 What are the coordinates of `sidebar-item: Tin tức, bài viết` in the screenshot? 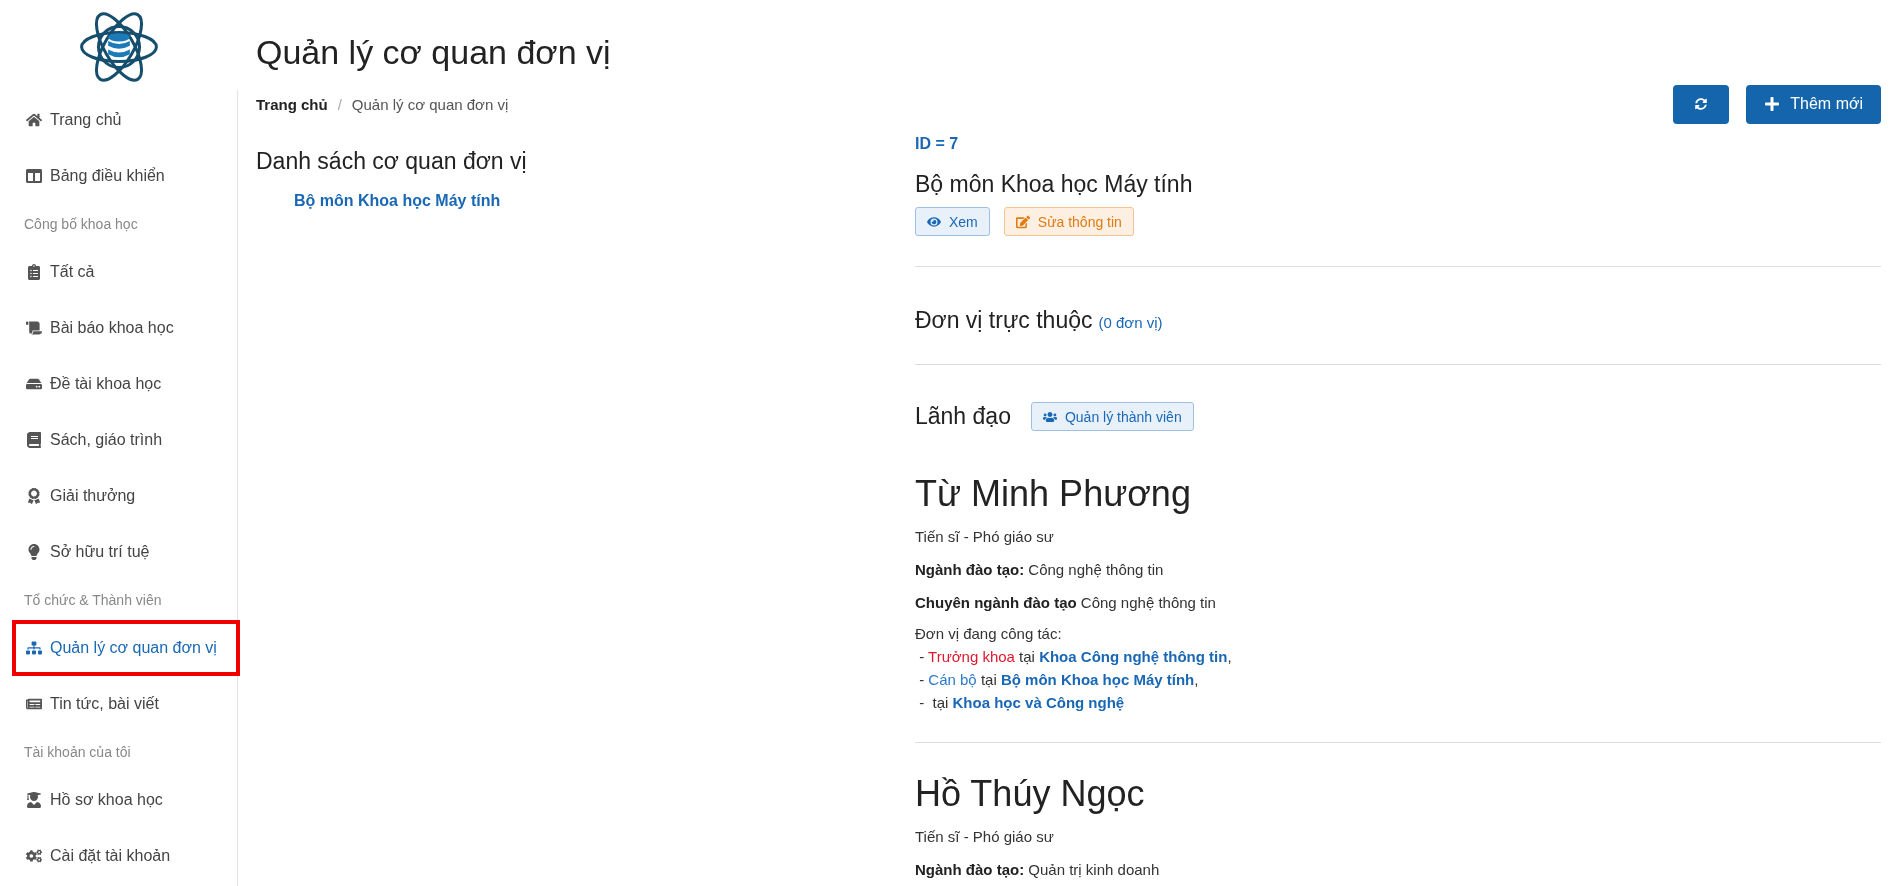 It's located at (126, 704).